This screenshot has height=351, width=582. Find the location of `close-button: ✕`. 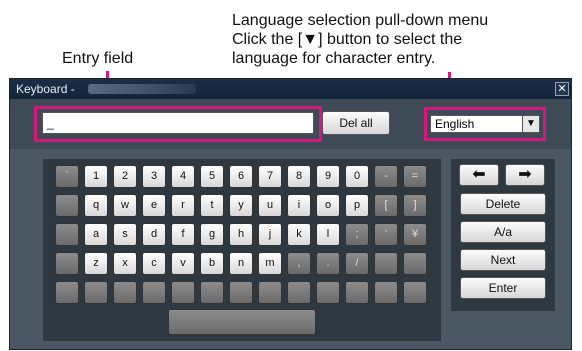

close-button: ✕ is located at coordinates (562, 89).